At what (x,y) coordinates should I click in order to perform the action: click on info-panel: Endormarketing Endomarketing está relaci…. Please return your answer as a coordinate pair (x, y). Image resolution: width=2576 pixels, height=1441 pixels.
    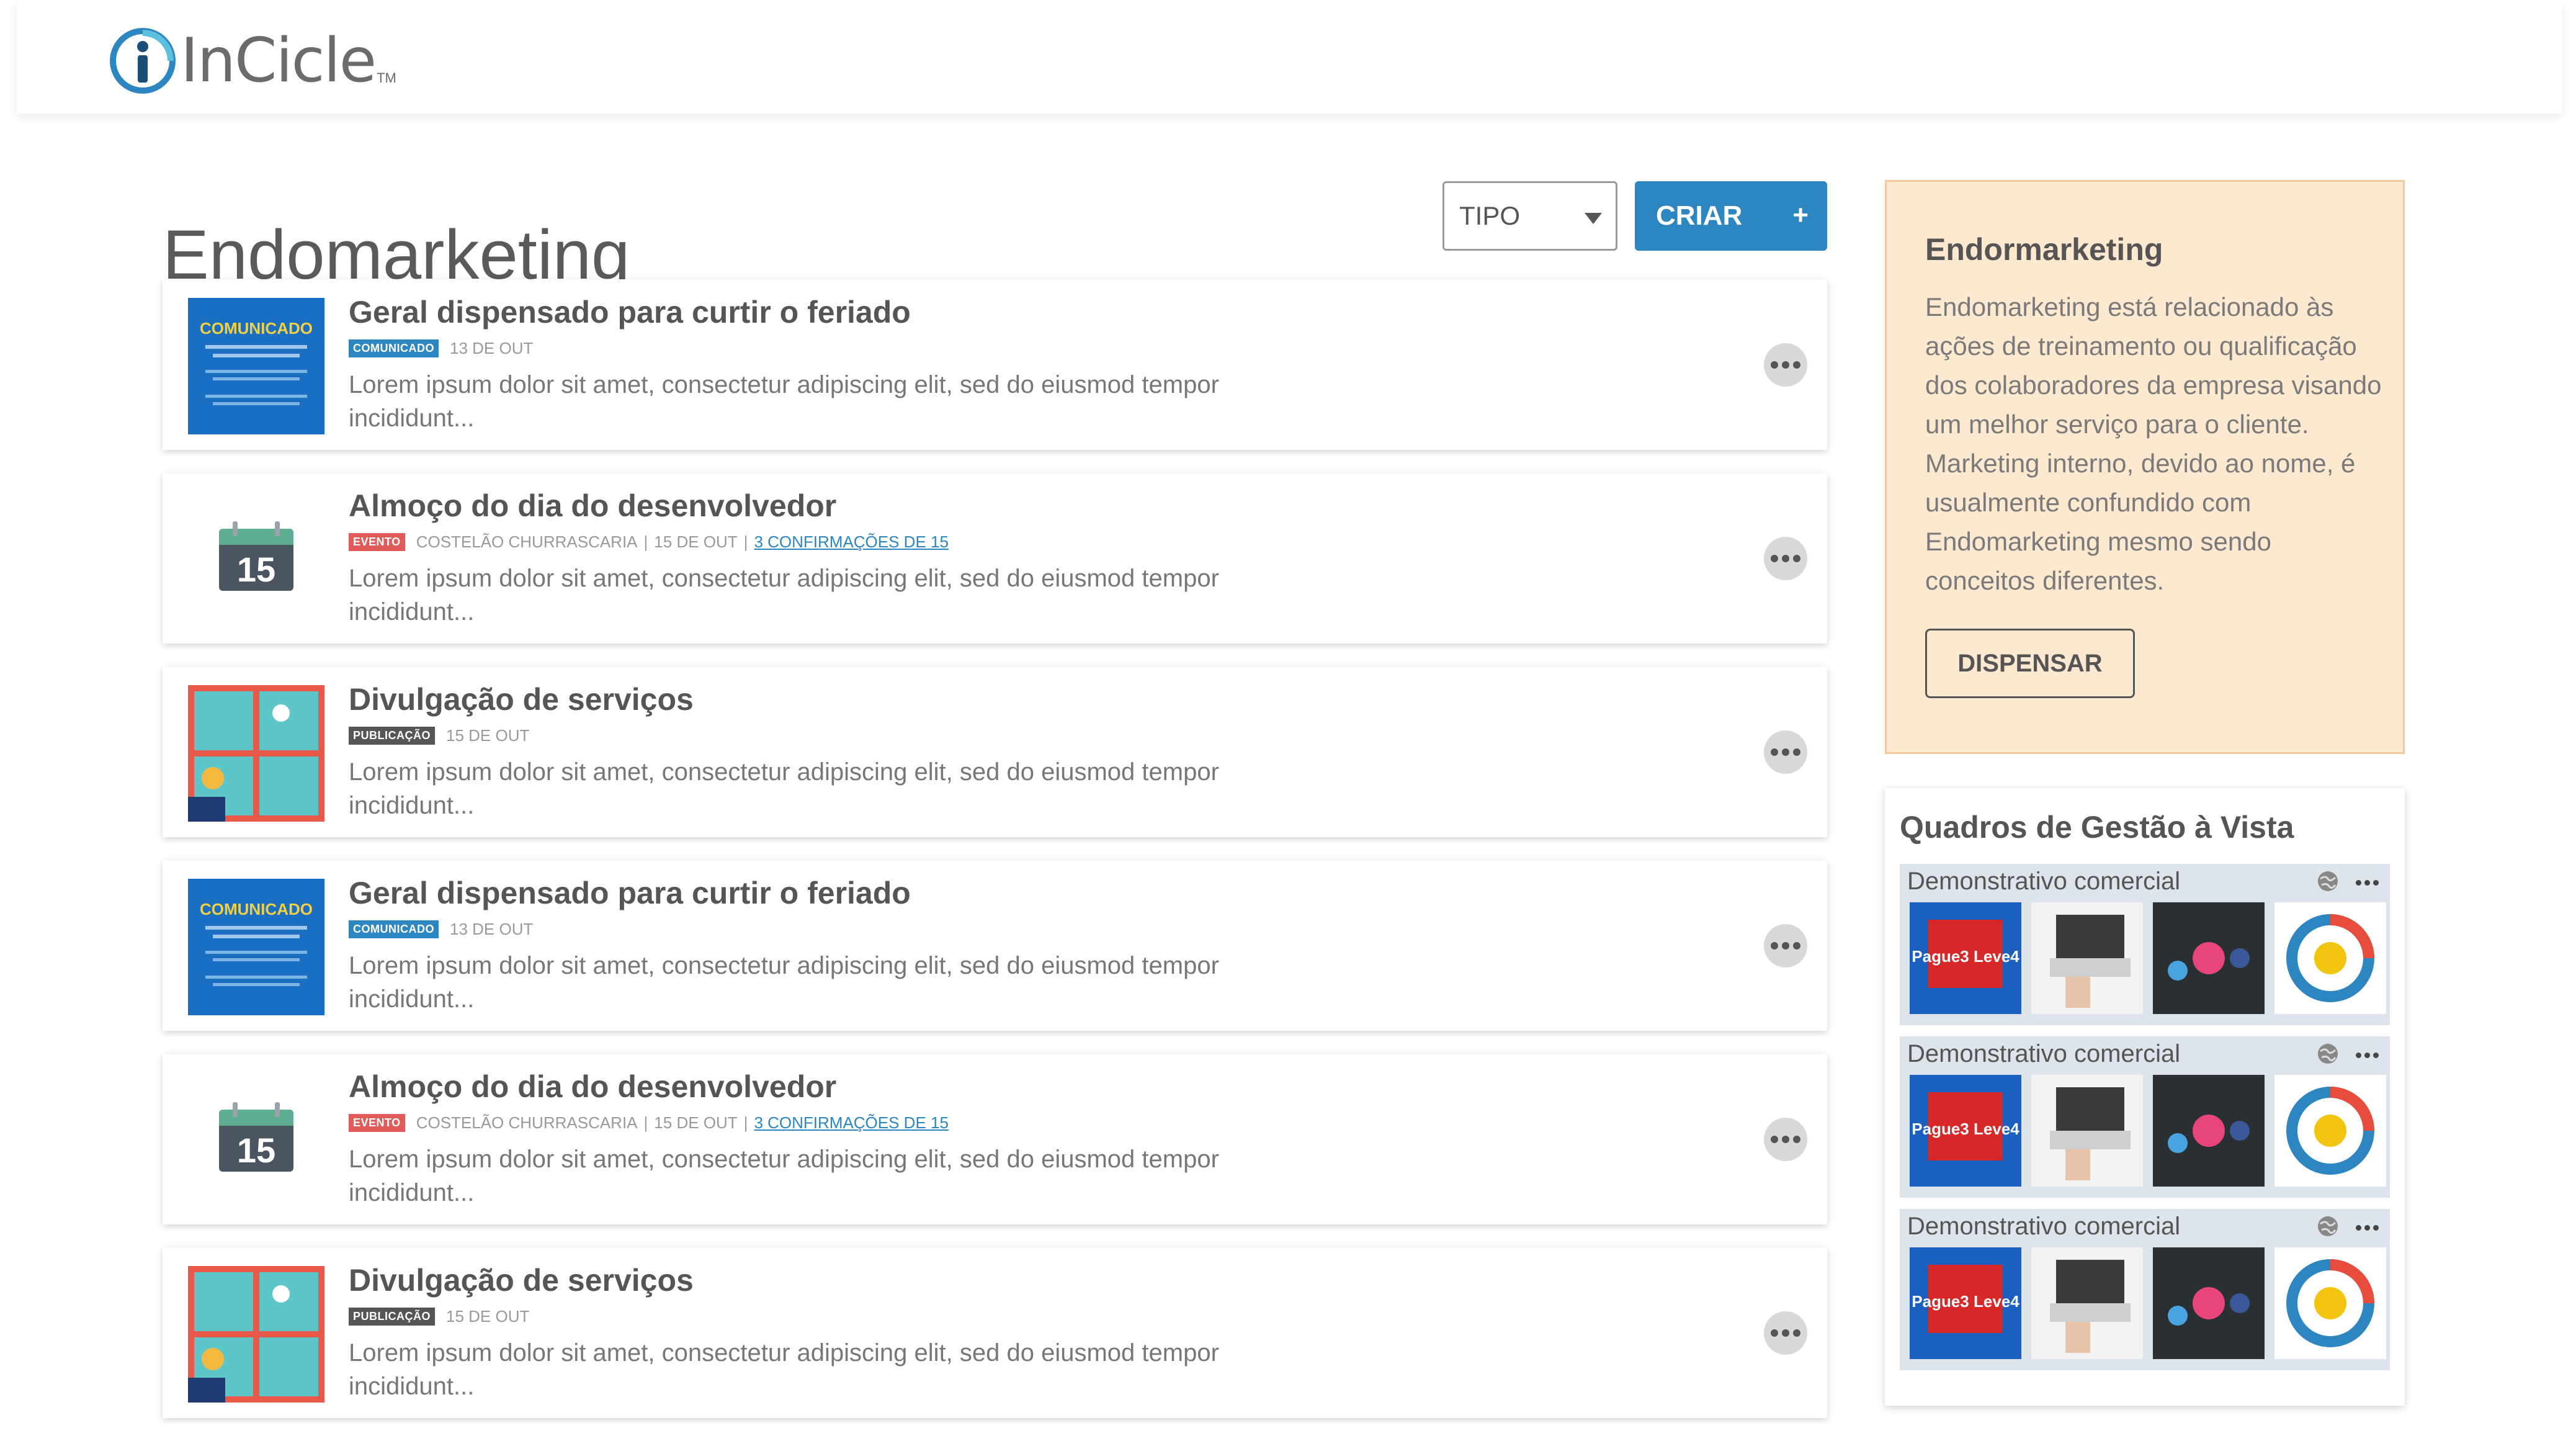
    Looking at the image, I should click on (2145, 467).